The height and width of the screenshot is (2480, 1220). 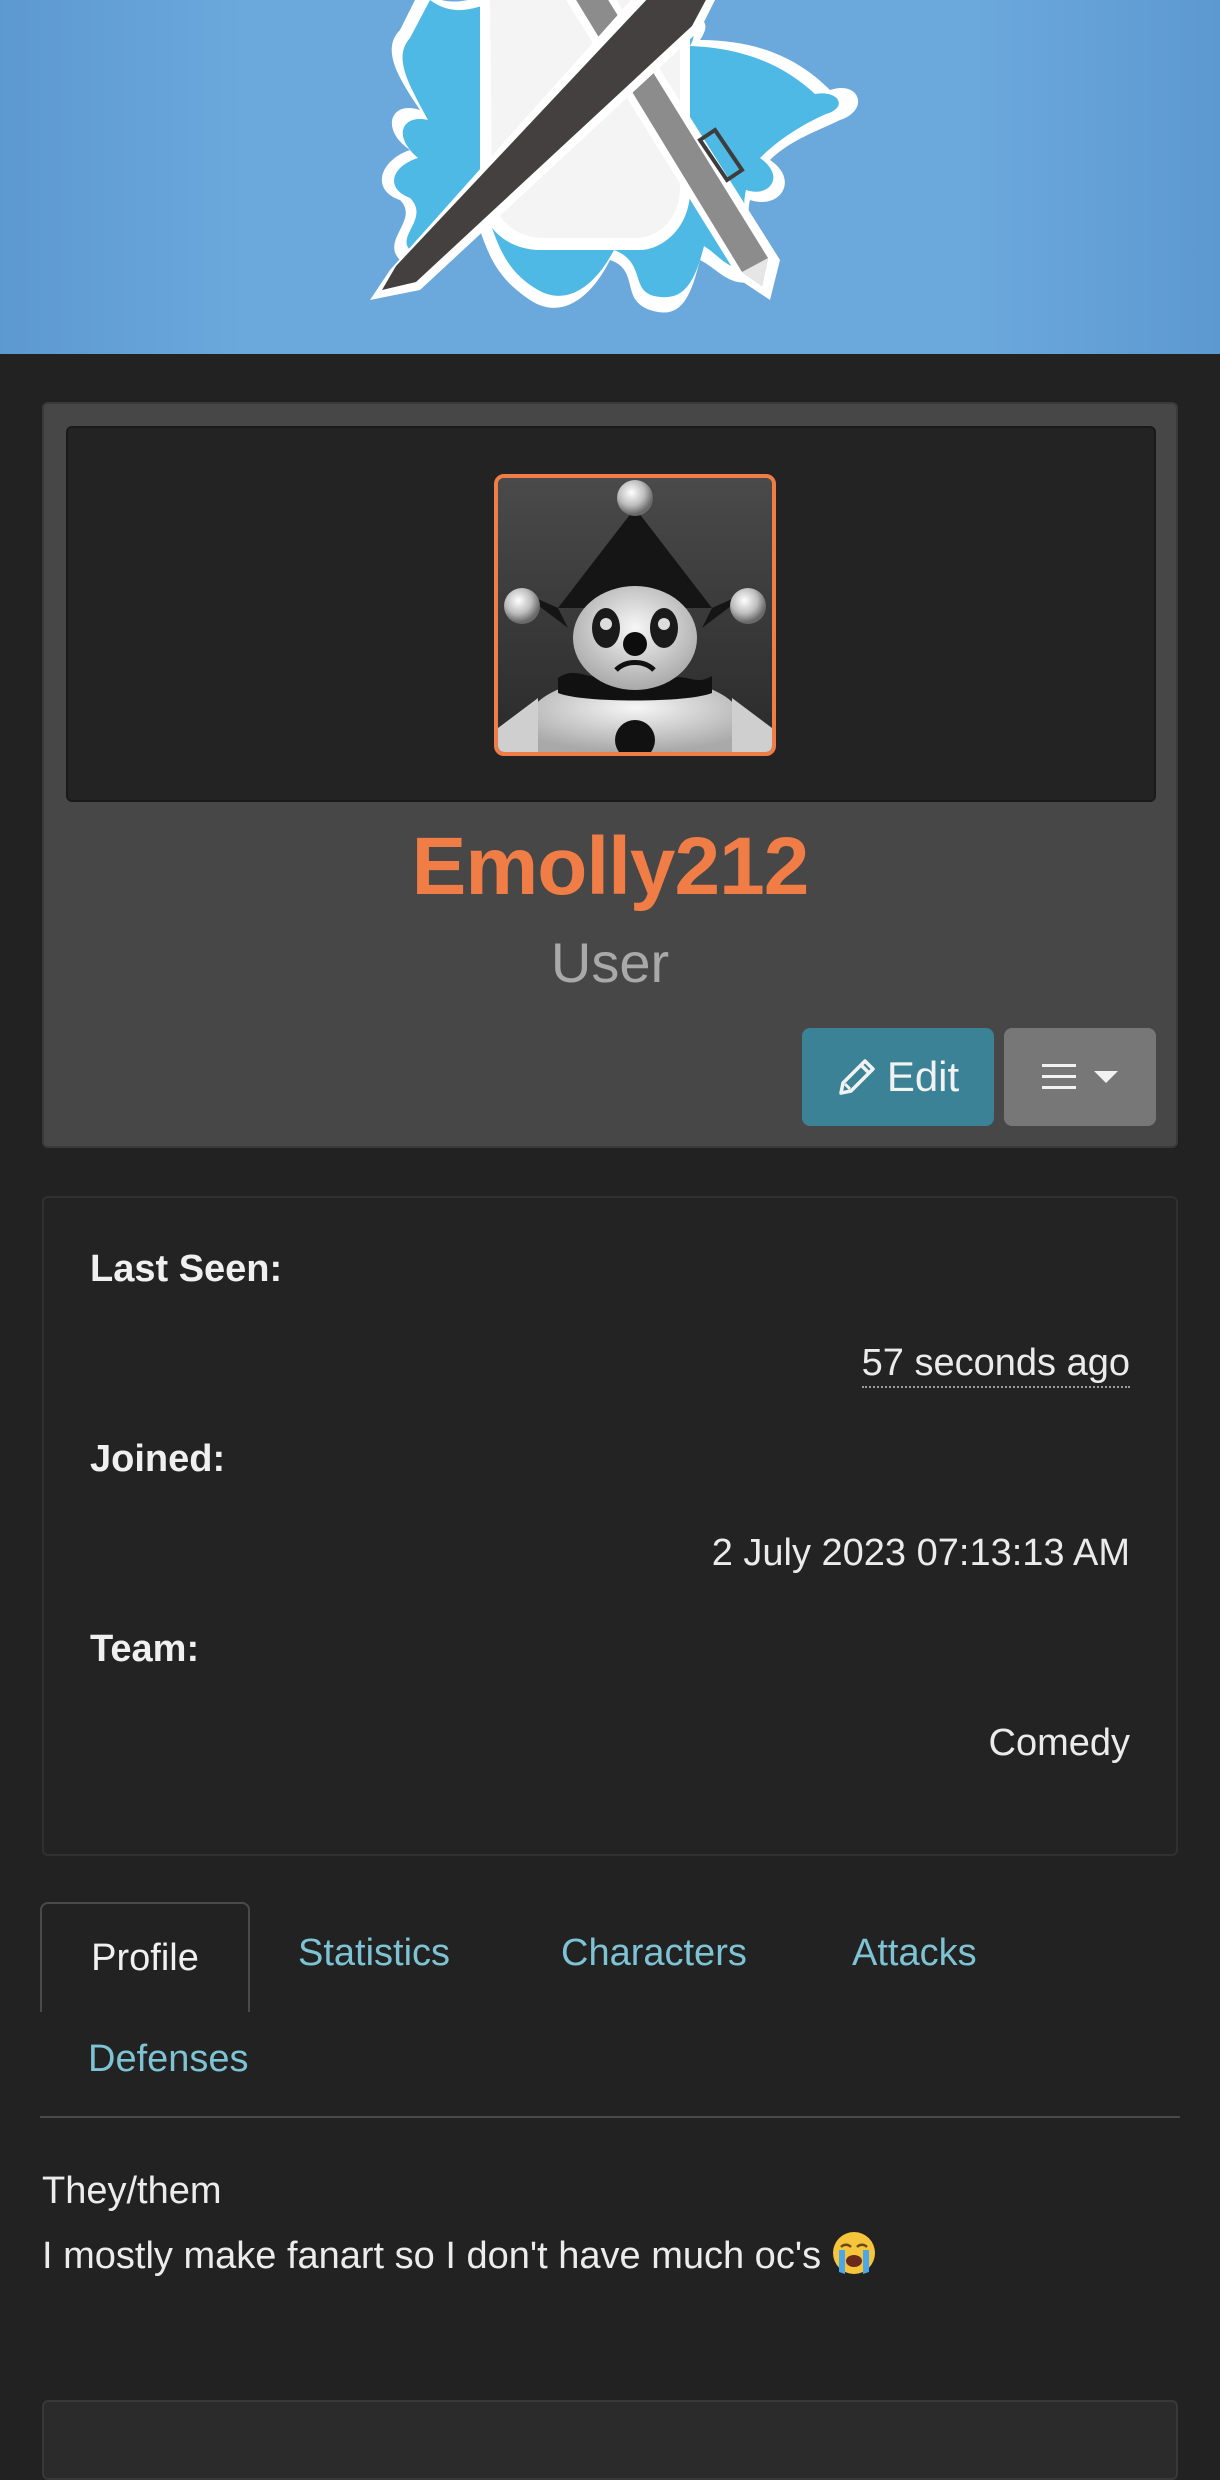 What do you see at coordinates (132, 2191) in the screenshot?
I see `bio-line-pronouns: They/them` at bounding box center [132, 2191].